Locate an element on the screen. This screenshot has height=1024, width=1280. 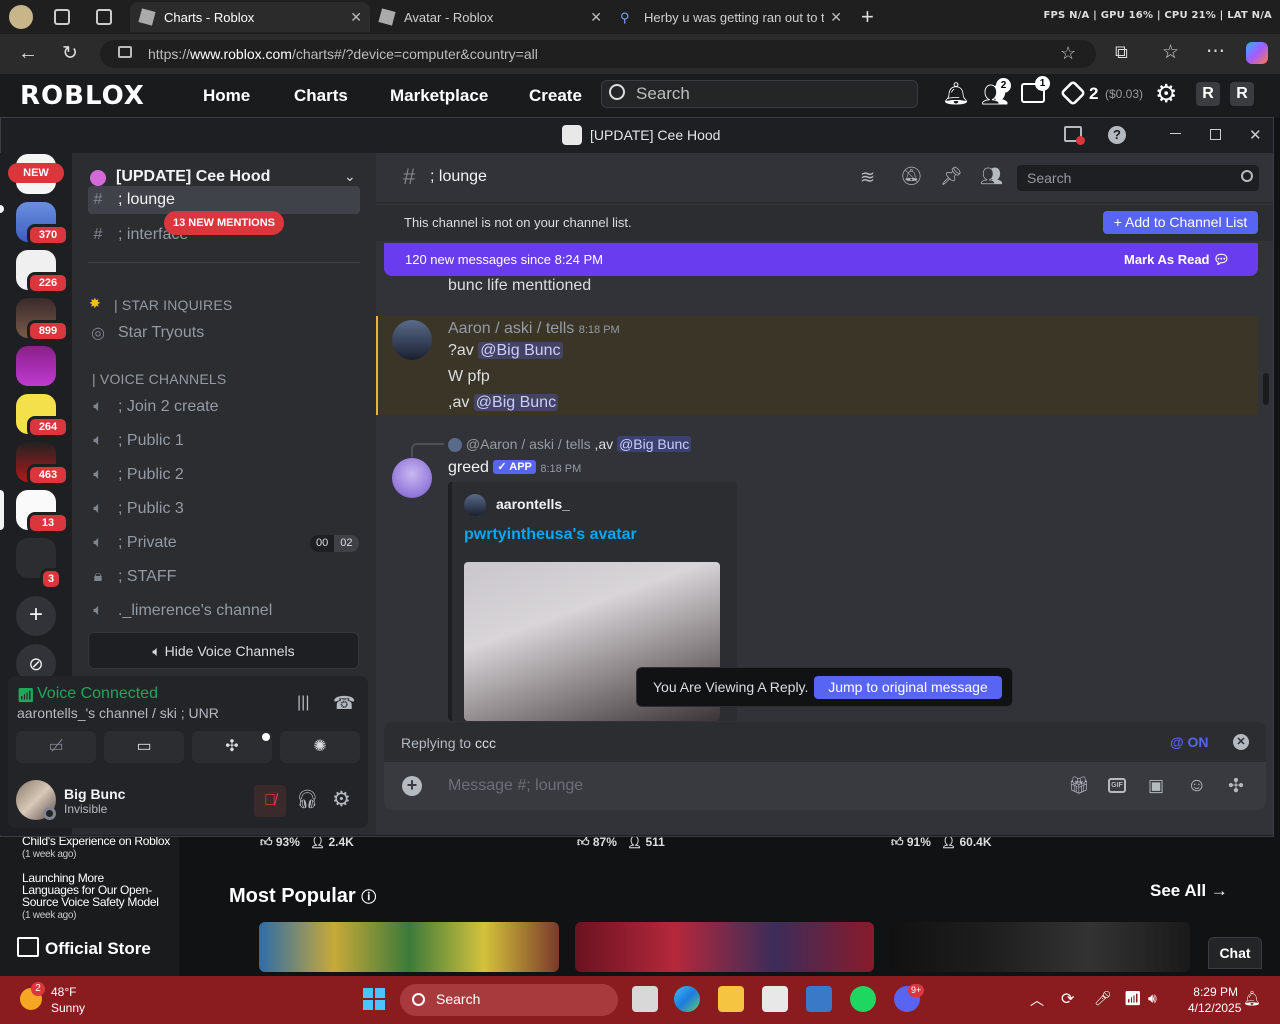
voice-channel-public-1: 🔈︎ ; Public 1 is located at coordinates (224, 441).